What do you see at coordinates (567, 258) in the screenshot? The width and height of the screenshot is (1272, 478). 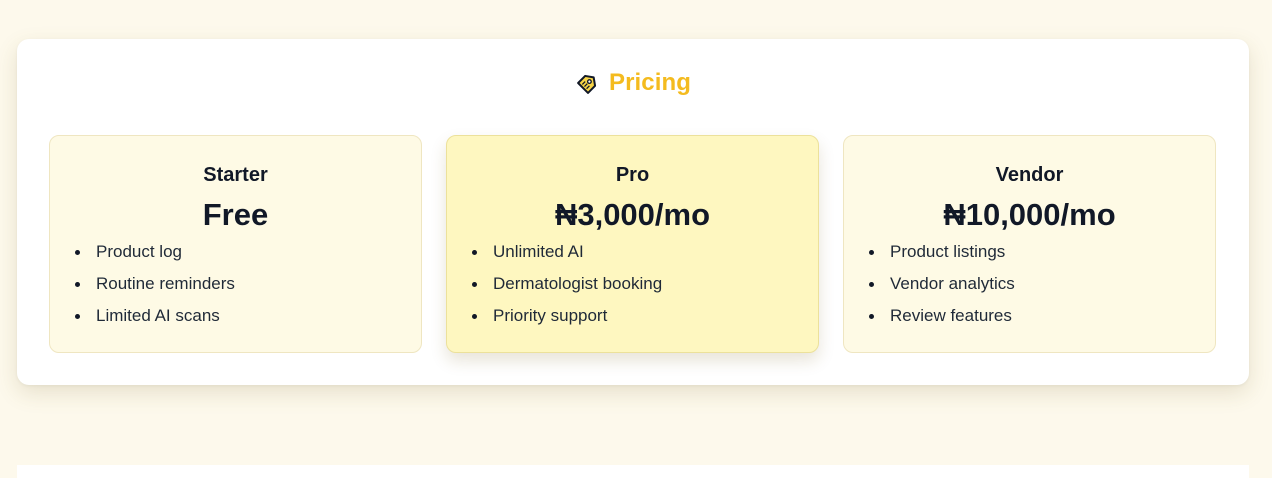 I see `feature-item: Unlimited AI` at bounding box center [567, 258].